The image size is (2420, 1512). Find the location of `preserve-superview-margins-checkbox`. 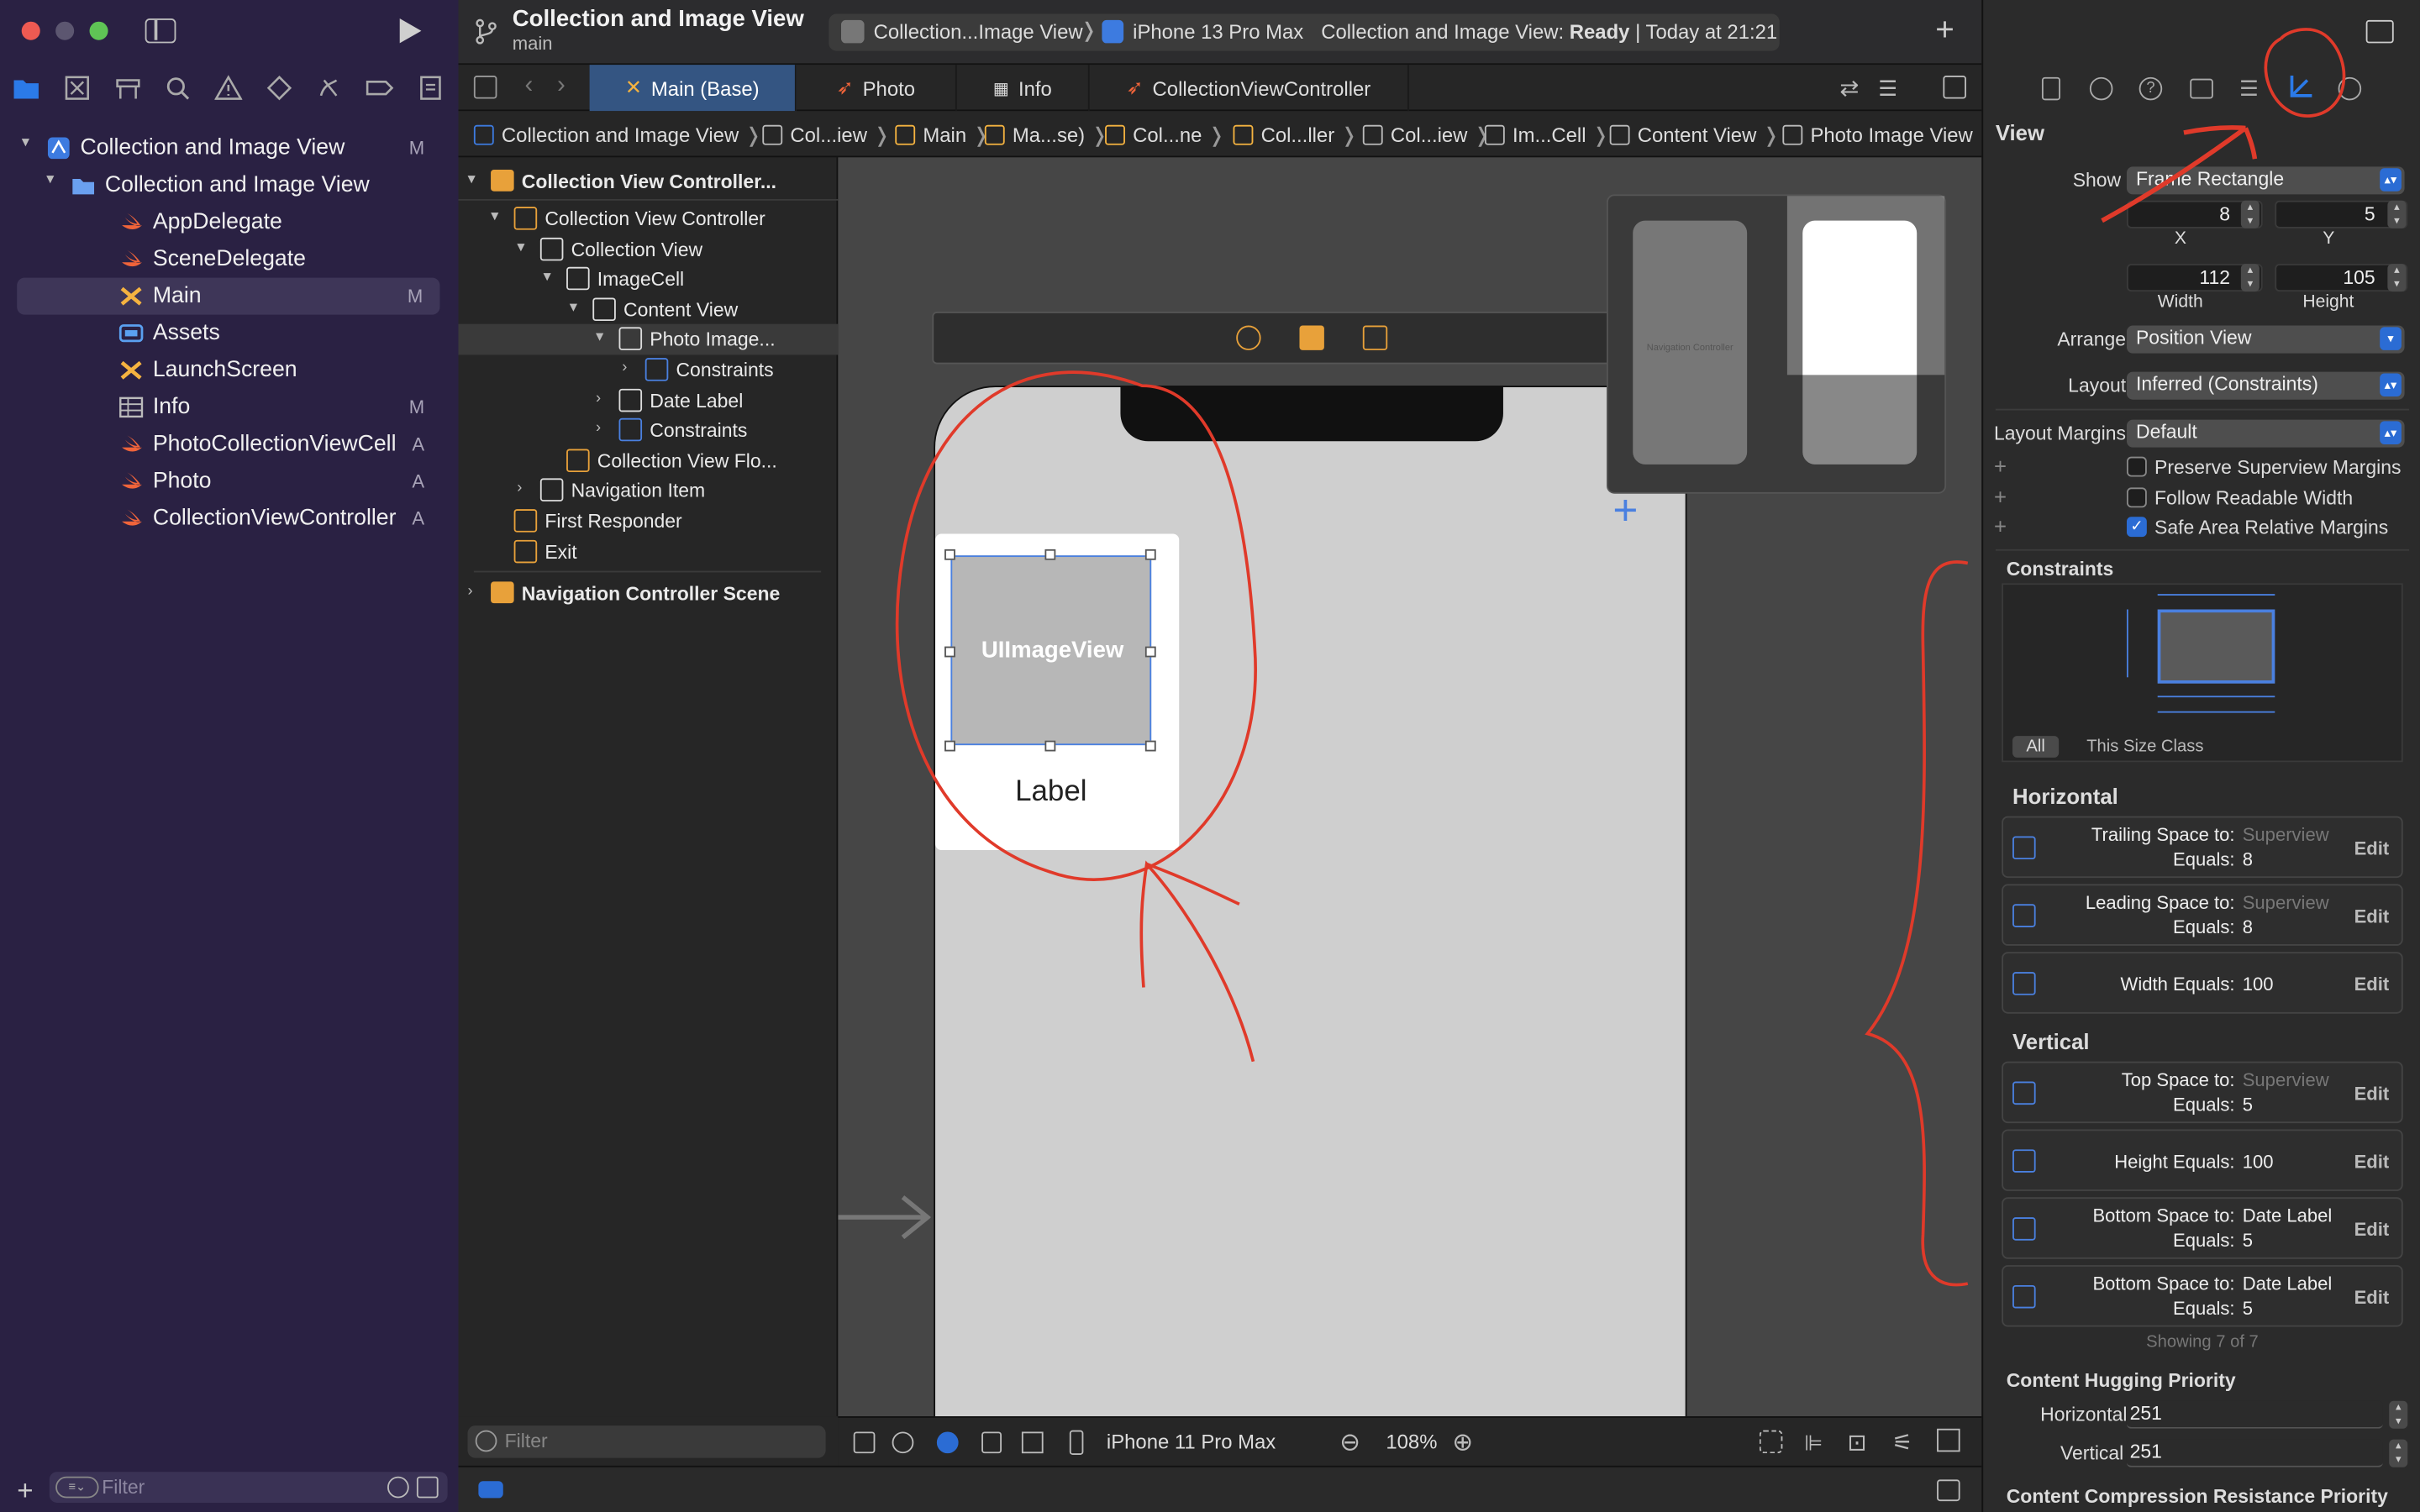

preserve-superview-margins-checkbox is located at coordinates (2136, 466).